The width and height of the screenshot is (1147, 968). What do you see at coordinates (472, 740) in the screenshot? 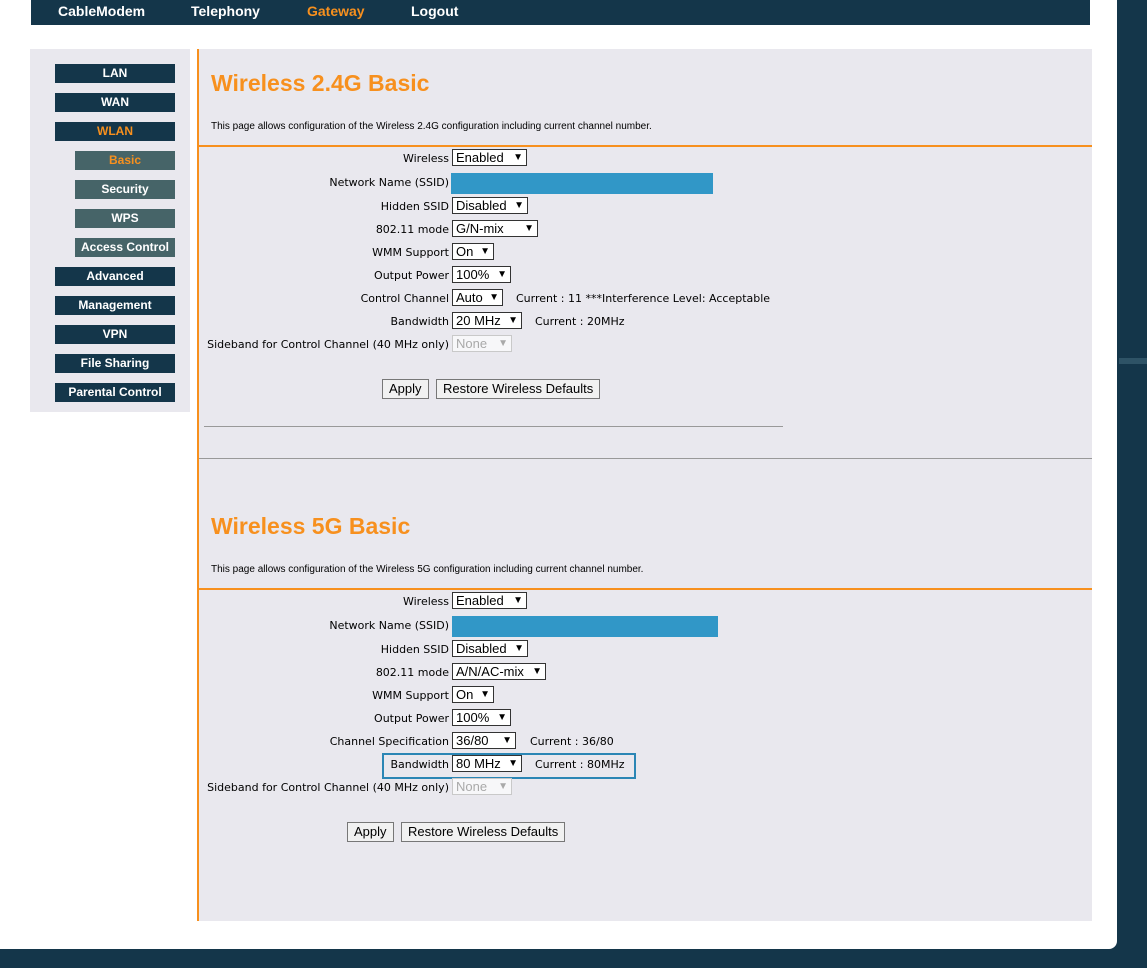
I see `select-value: 36/80` at bounding box center [472, 740].